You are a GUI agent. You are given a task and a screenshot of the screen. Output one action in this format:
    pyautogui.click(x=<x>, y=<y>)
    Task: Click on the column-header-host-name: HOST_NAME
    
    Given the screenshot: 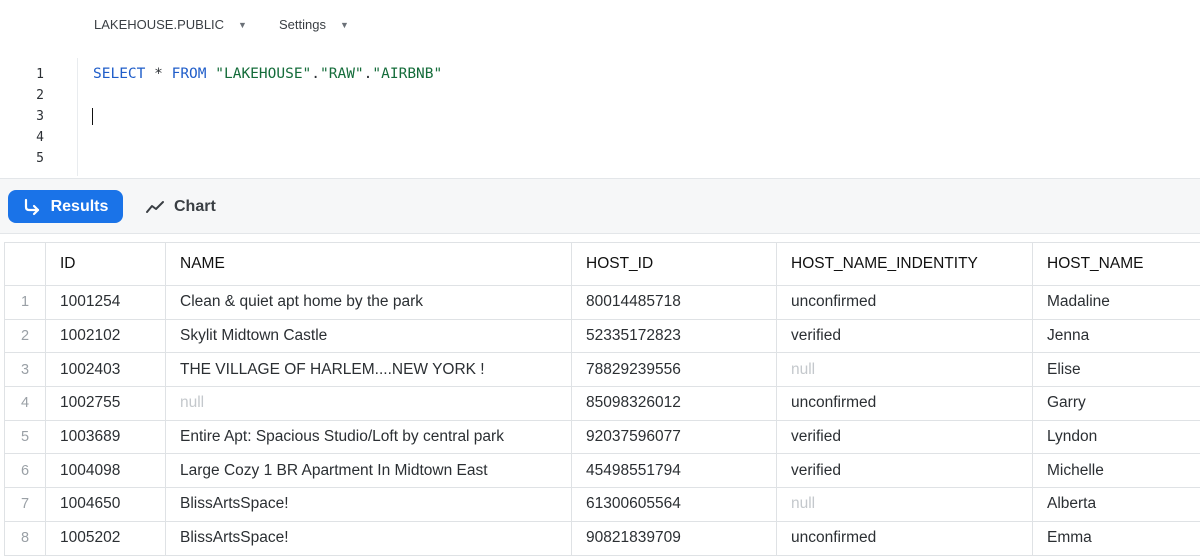 What is the action you would take?
    pyautogui.click(x=1116, y=264)
    